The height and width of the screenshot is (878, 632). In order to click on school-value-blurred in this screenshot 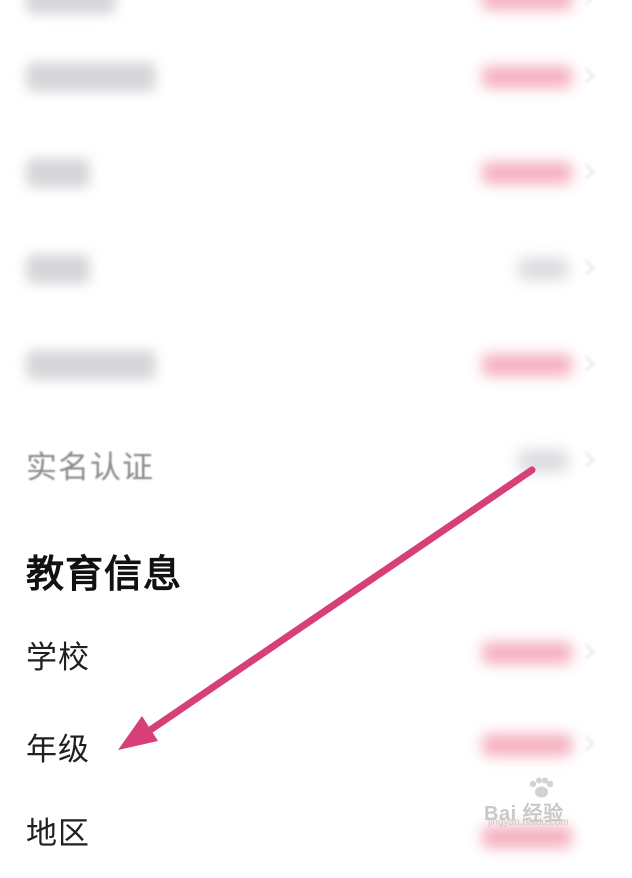, I will do `click(527, 653)`.